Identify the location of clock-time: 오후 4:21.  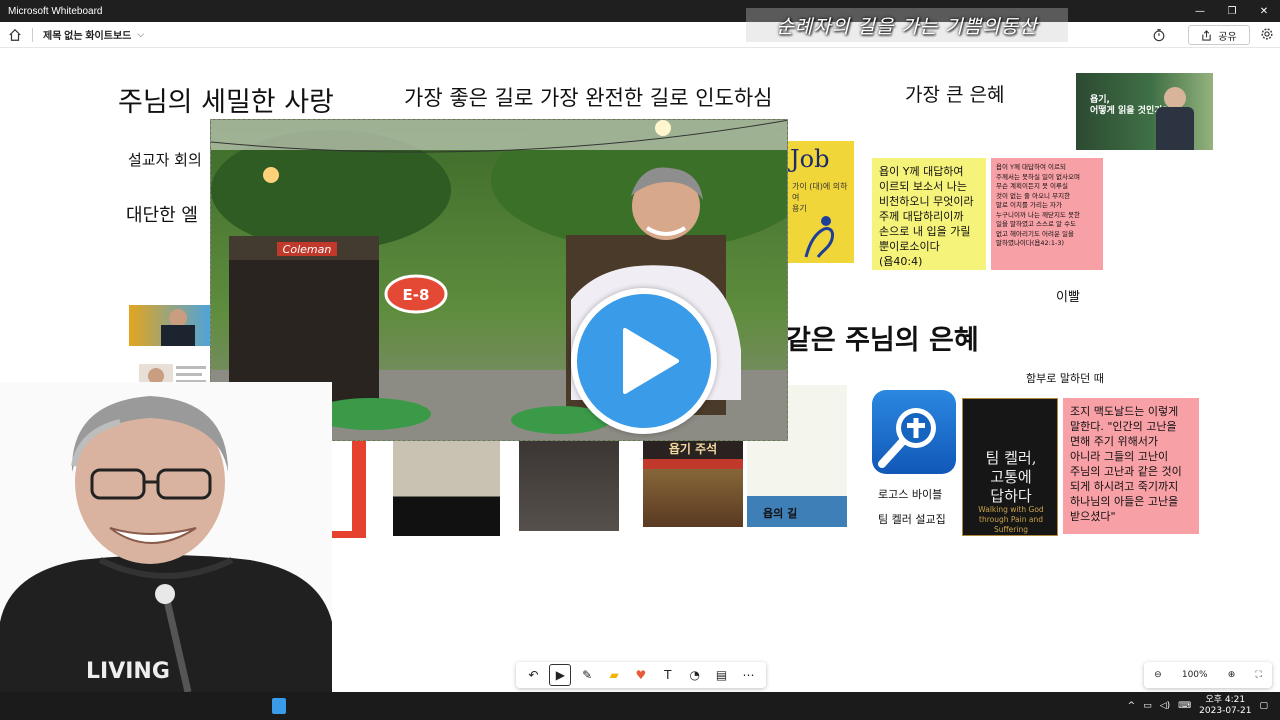
(1225, 700).